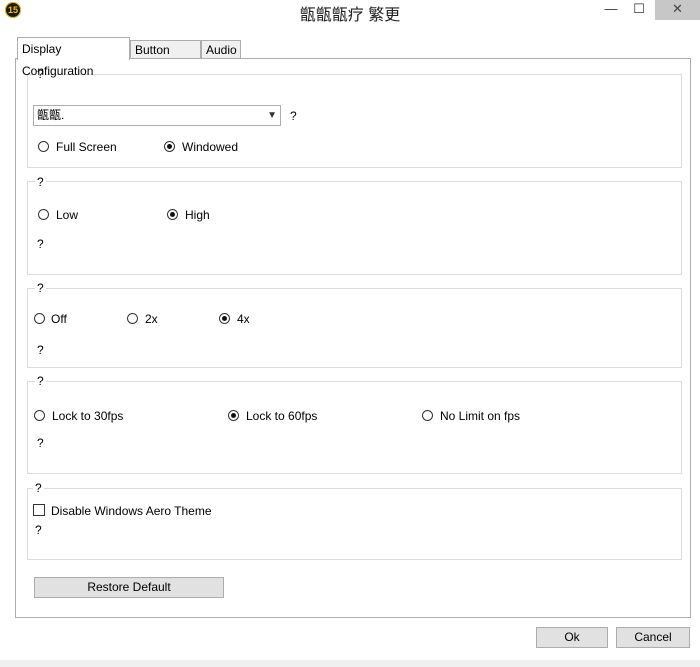 This screenshot has height=667, width=700. What do you see at coordinates (354, 228) in the screenshot?
I see `quality-group` at bounding box center [354, 228].